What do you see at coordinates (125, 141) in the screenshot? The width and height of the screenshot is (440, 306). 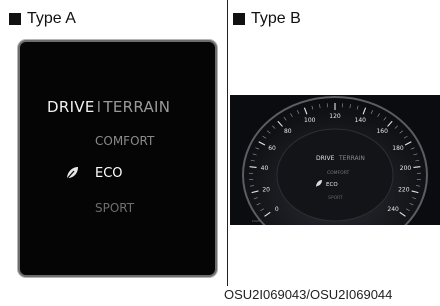 I see `mode-comfort: COMFORT` at bounding box center [125, 141].